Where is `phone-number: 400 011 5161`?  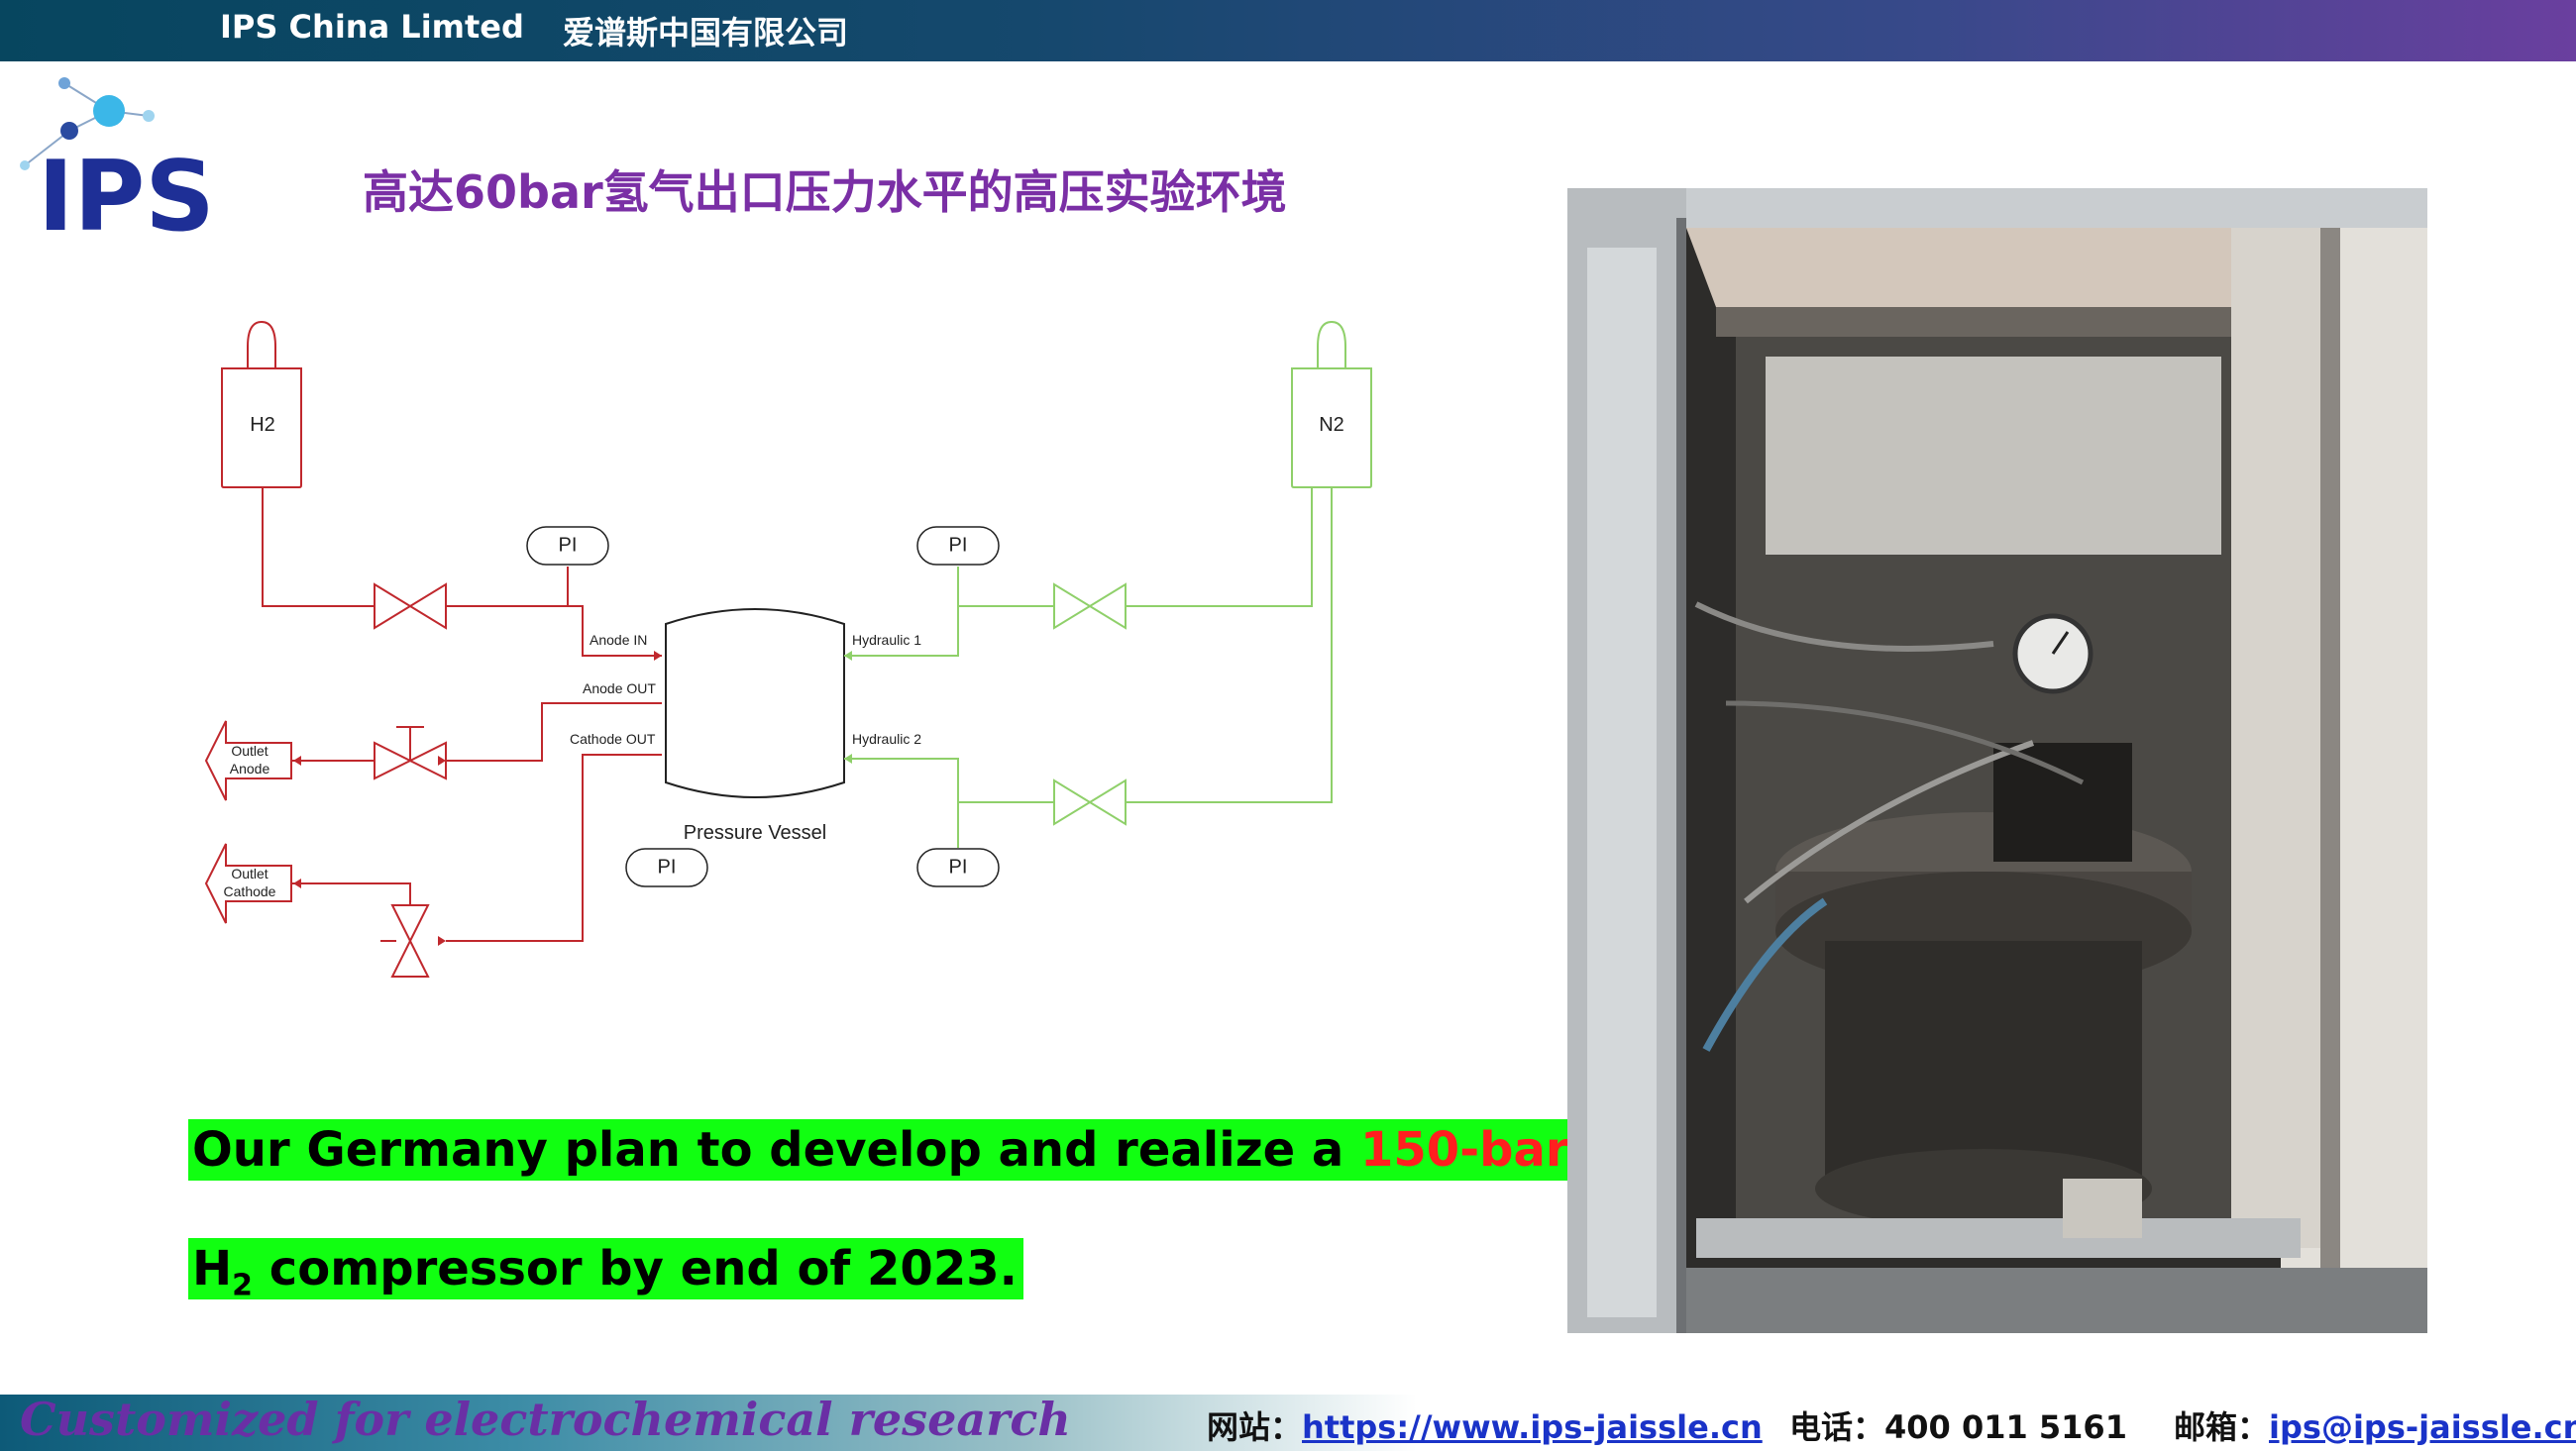 phone-number: 400 011 5161 is located at coordinates (2005, 1427).